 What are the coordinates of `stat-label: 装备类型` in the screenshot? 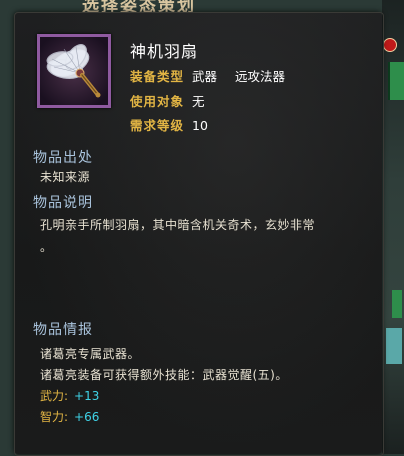 It's located at (157, 76).